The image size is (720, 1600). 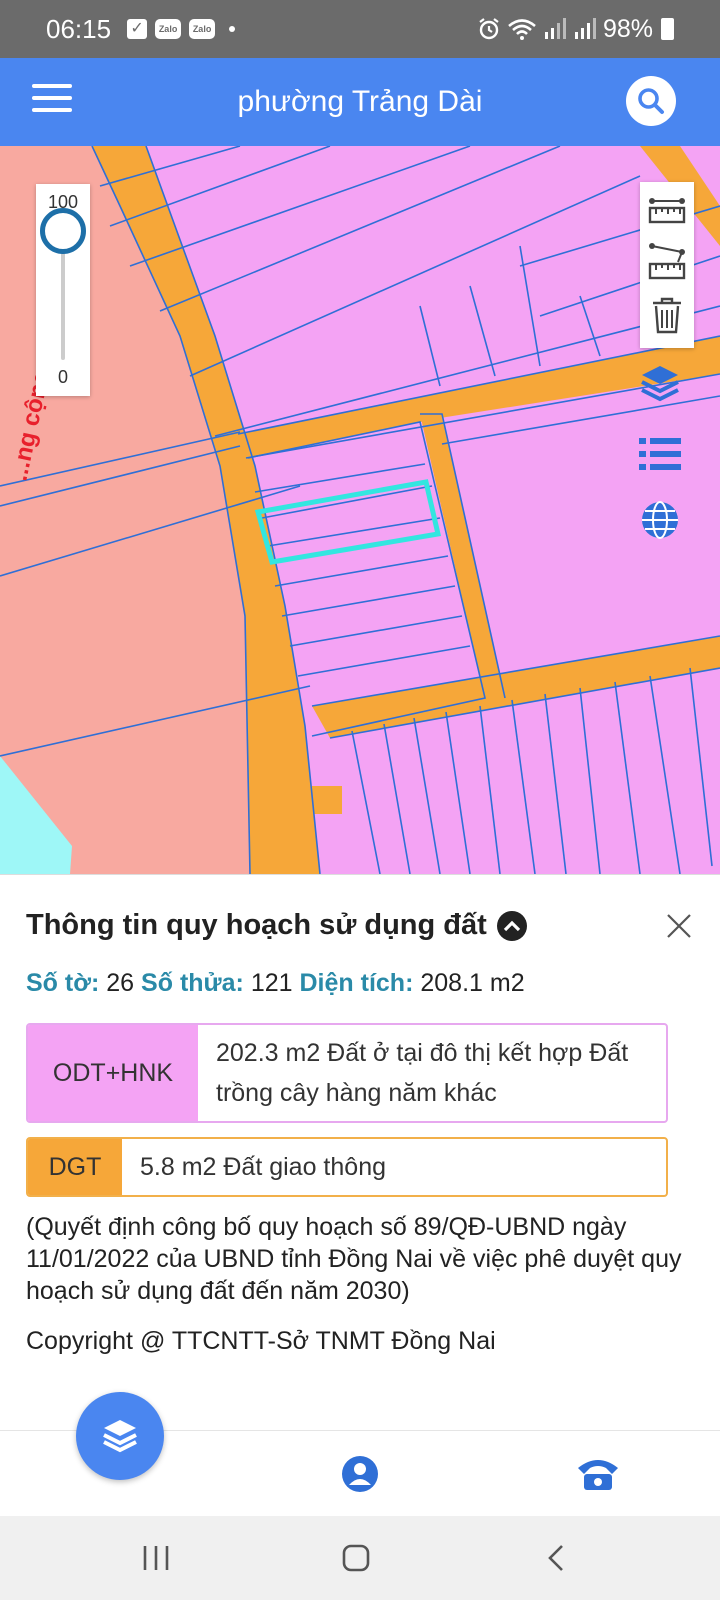 What do you see at coordinates (660, 454) in the screenshot?
I see `list-icon` at bounding box center [660, 454].